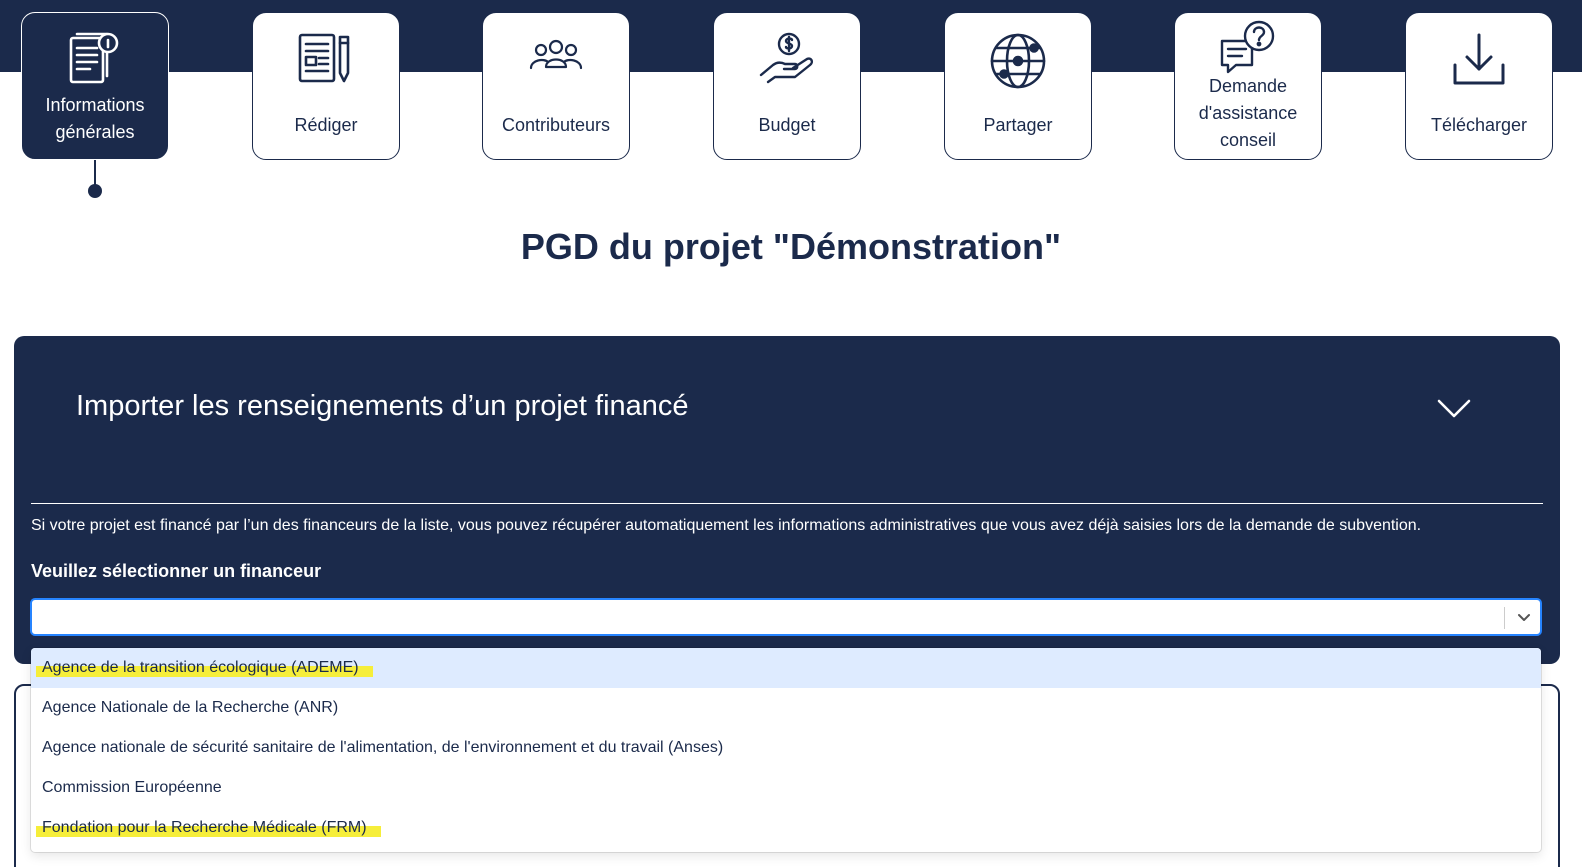  What do you see at coordinates (1479, 59) in the screenshot?
I see `download-icon` at bounding box center [1479, 59].